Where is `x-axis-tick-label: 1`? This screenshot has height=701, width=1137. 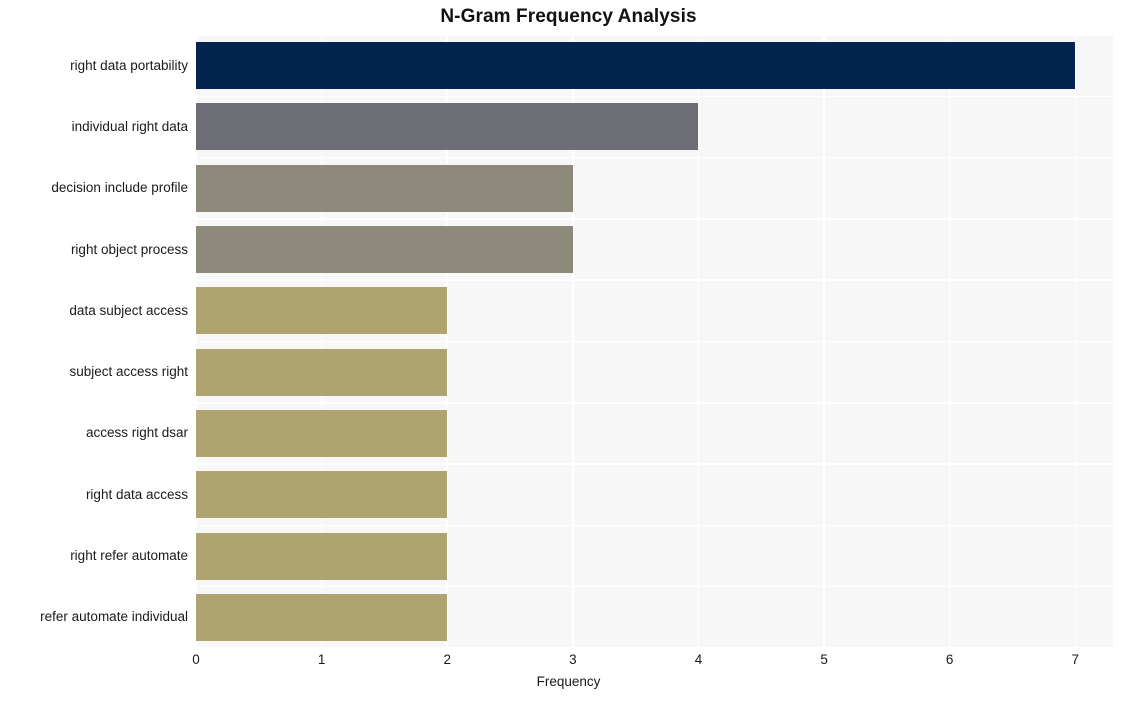
x-axis-tick-label: 1 is located at coordinates (321, 659).